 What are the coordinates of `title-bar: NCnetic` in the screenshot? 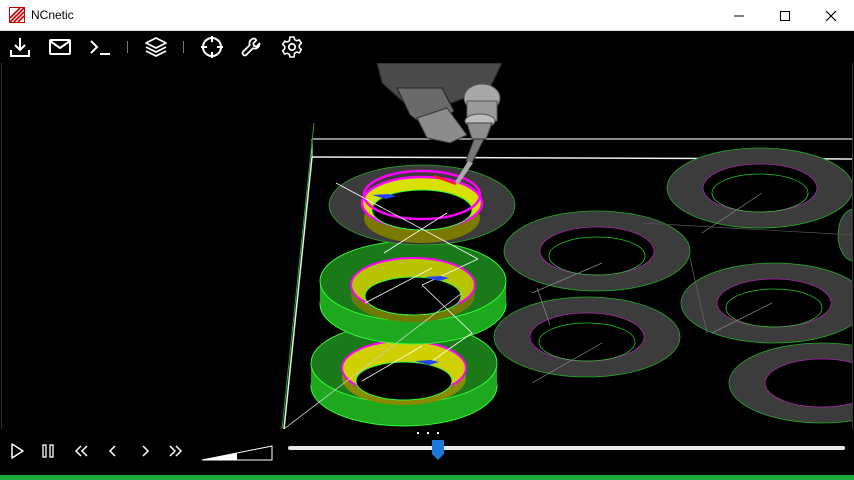 It's located at (427, 15).